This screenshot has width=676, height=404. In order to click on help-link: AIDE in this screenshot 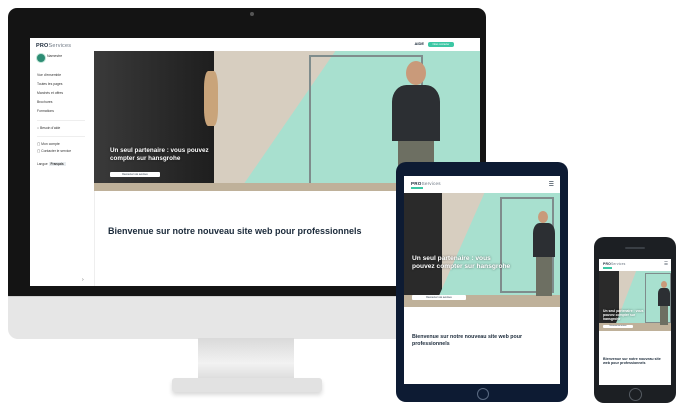, I will do `click(419, 43)`.